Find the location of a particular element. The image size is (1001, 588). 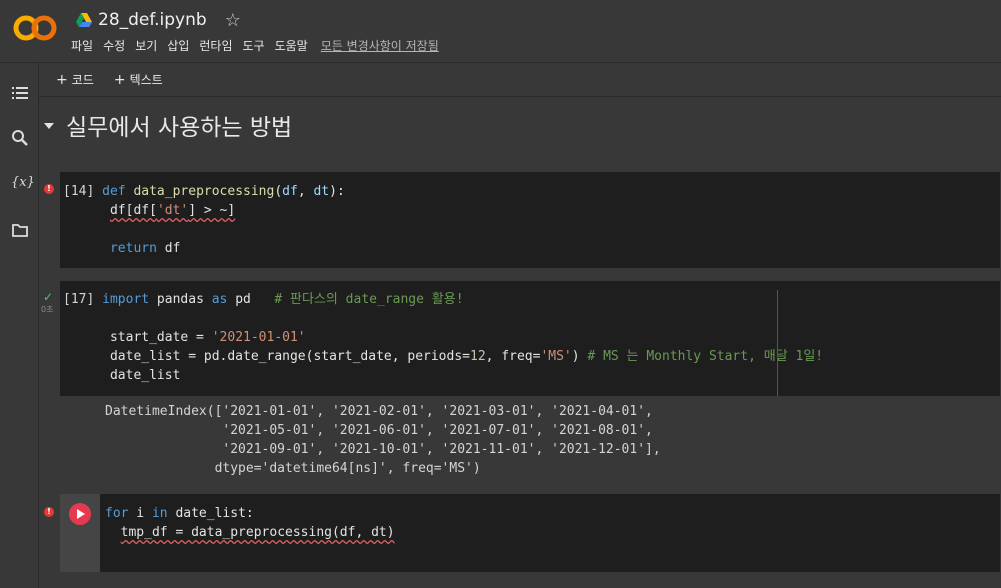

collapse-caret-icon is located at coordinates (49, 126).